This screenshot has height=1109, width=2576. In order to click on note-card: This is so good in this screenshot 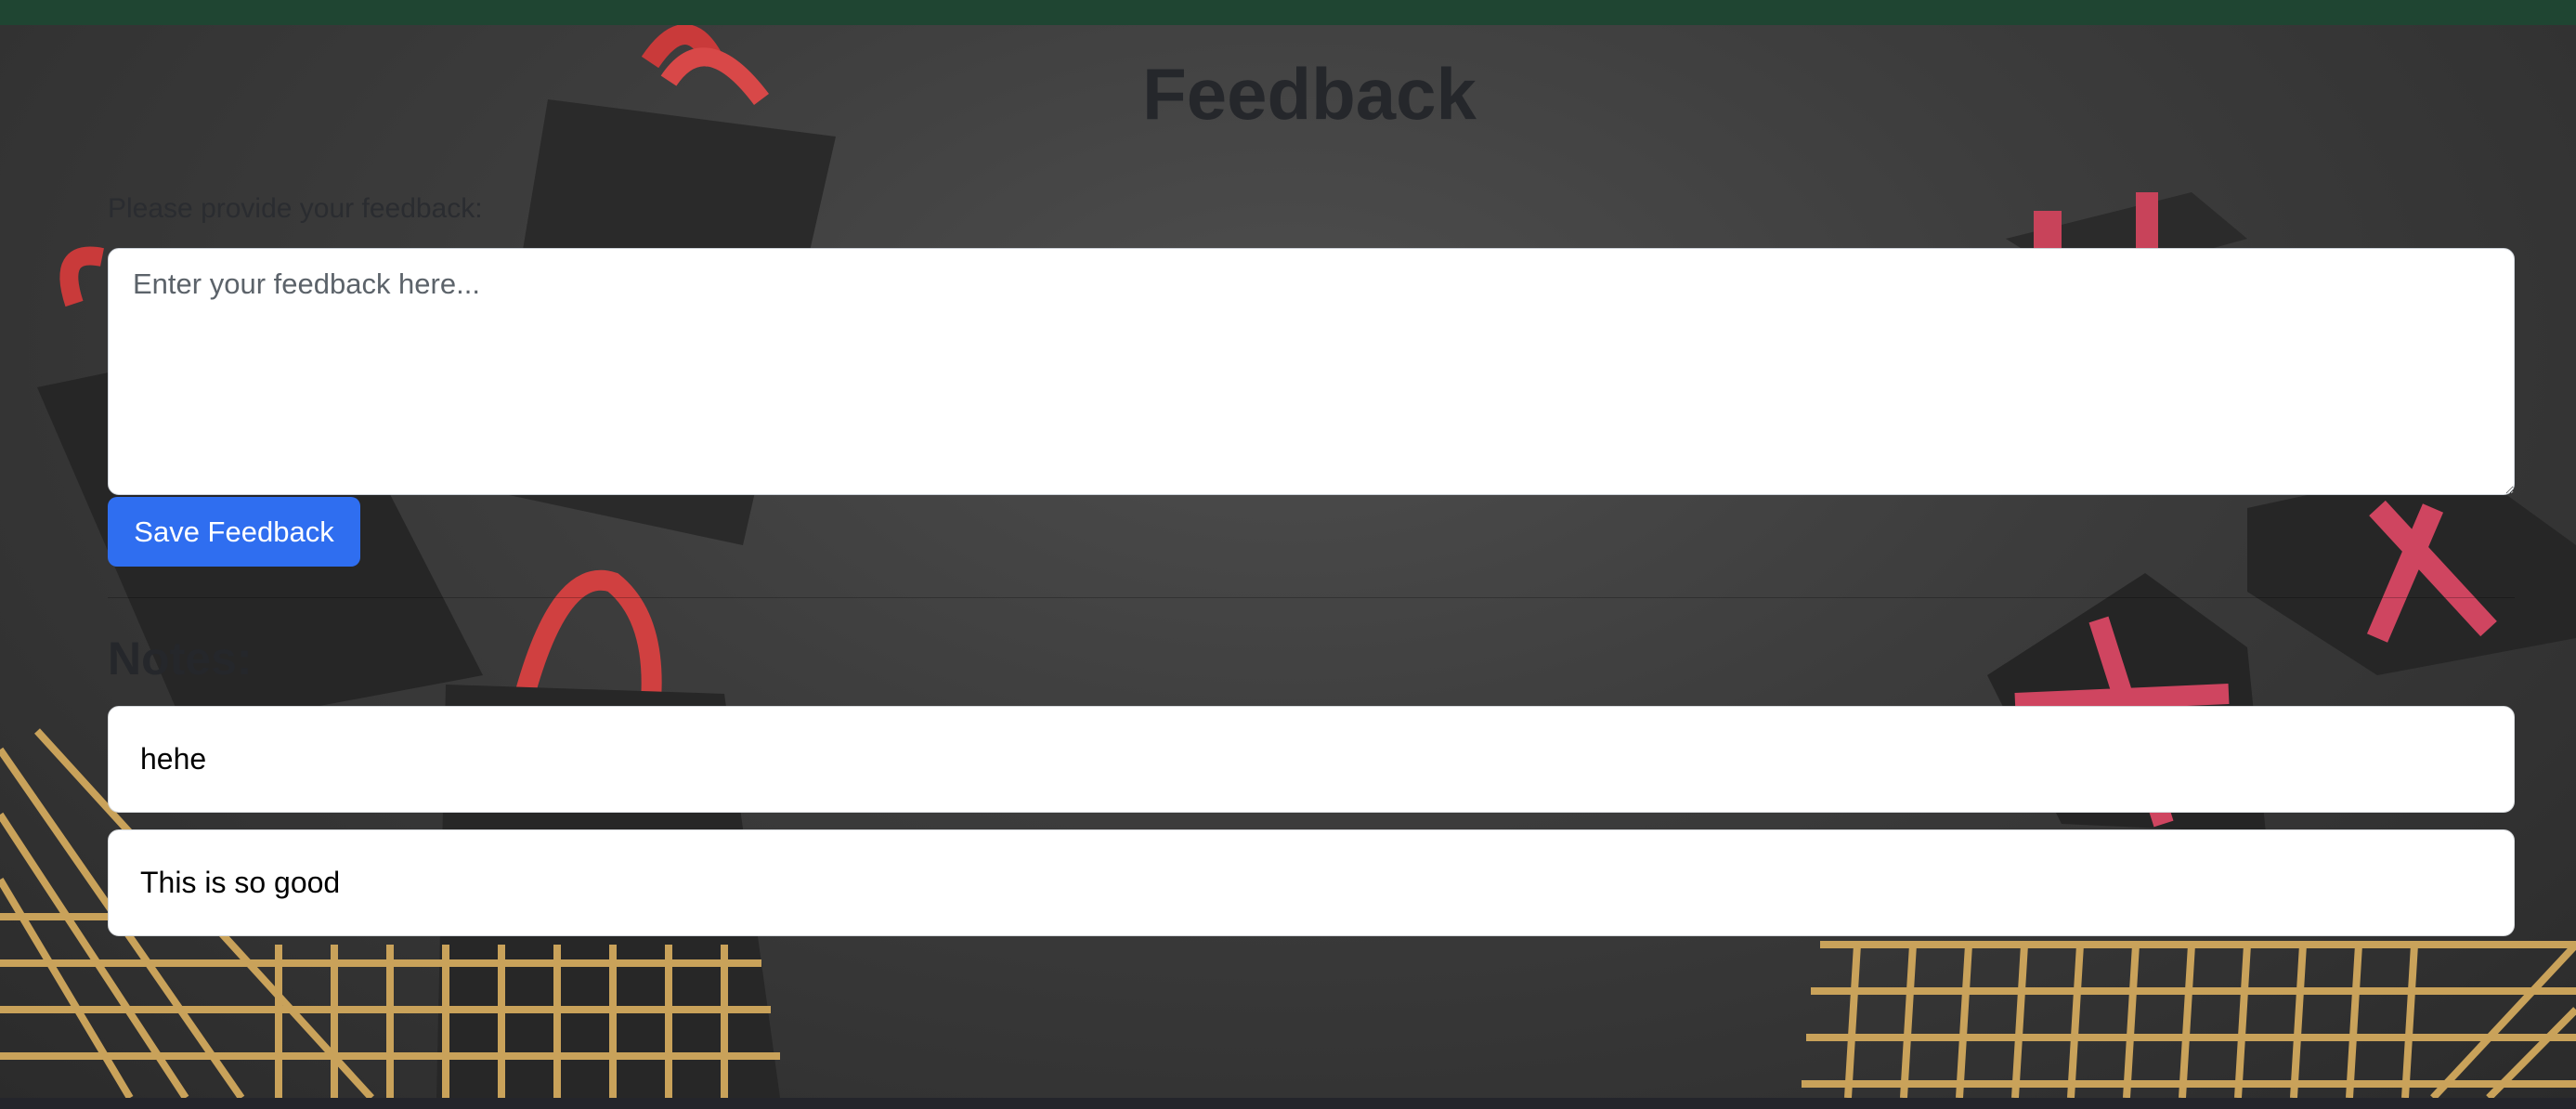, I will do `click(1311, 882)`.